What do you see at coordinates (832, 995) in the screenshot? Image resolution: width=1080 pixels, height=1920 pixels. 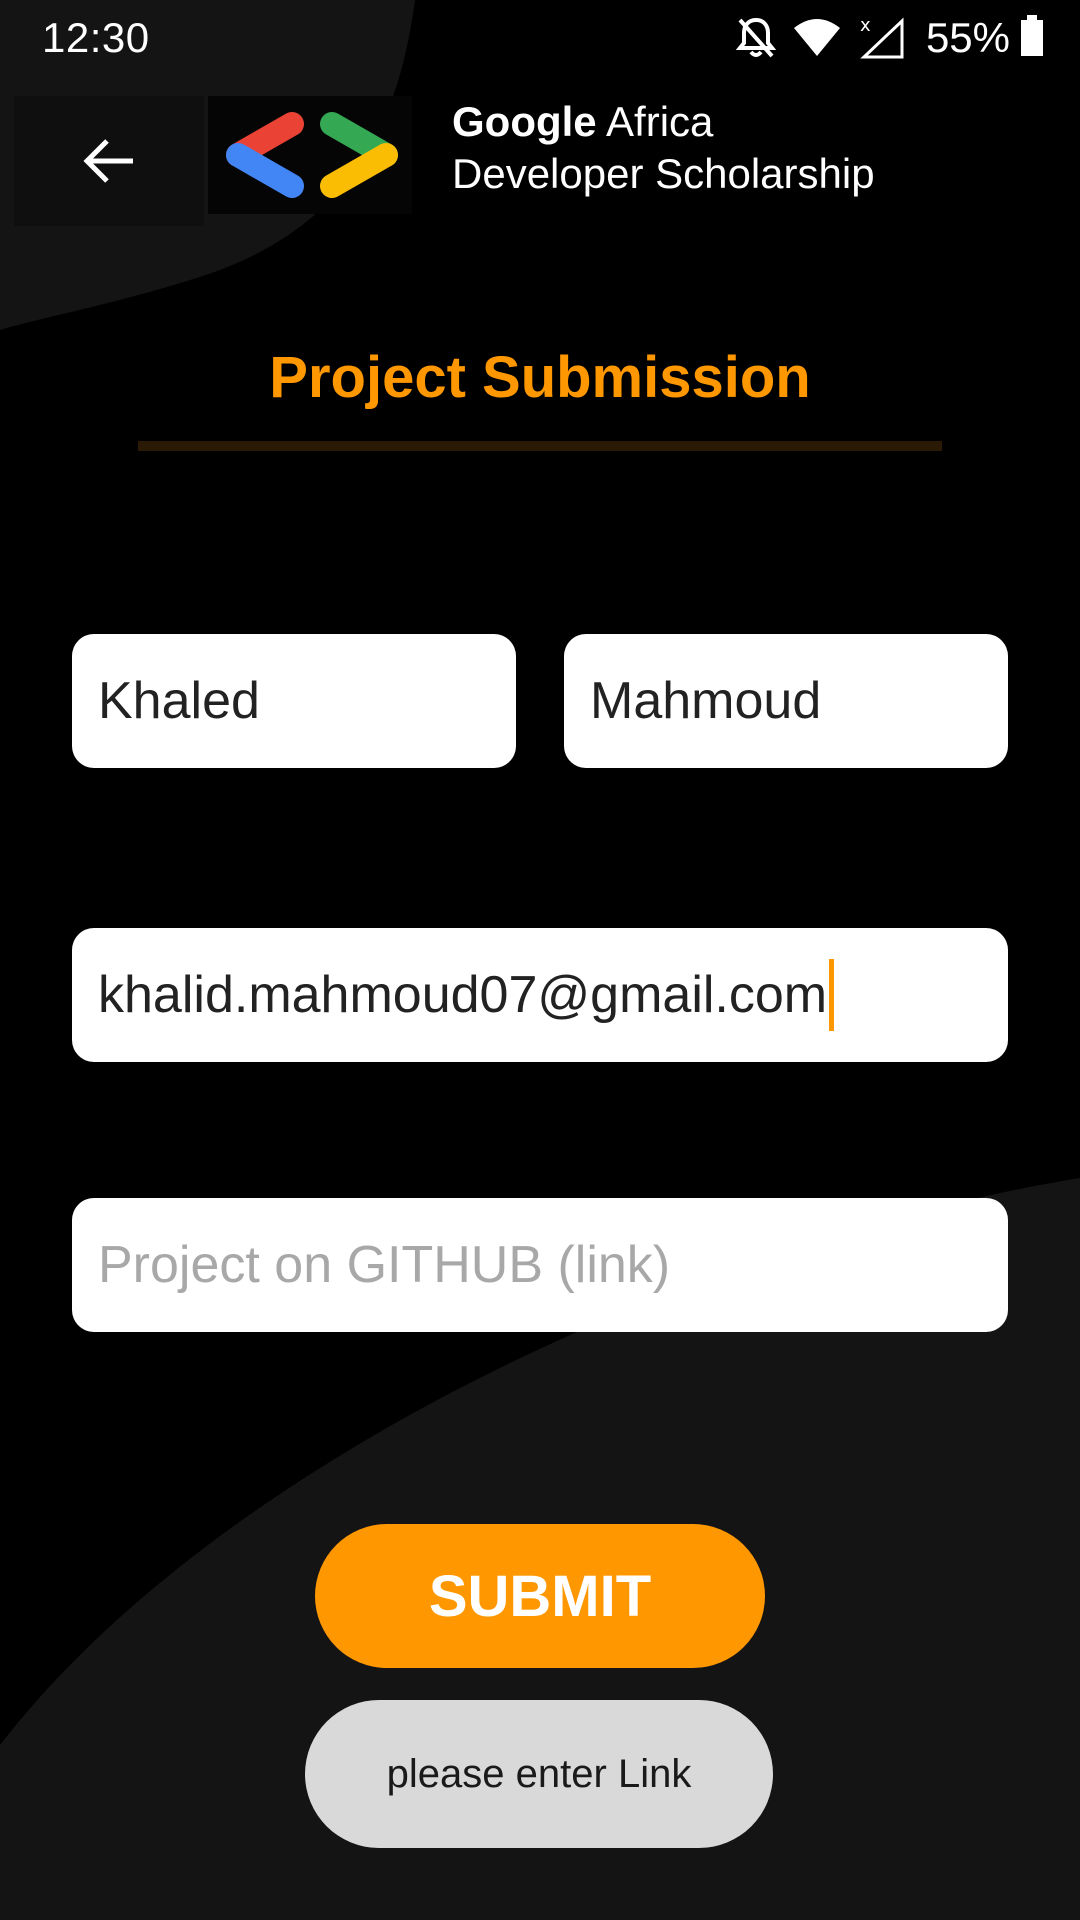 I see `text-cursor` at bounding box center [832, 995].